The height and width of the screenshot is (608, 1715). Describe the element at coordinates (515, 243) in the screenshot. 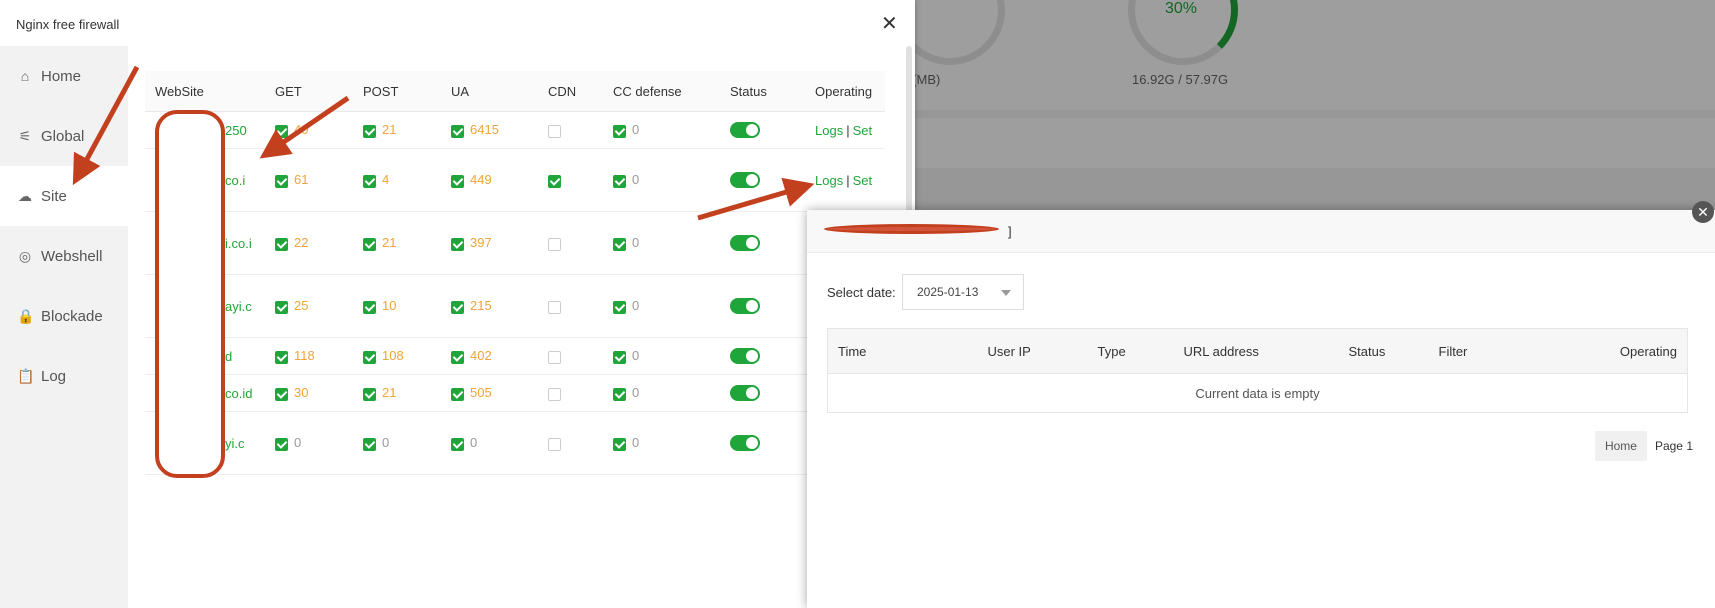

I see `table-row: i.co.i 22 21 397 0` at that location.